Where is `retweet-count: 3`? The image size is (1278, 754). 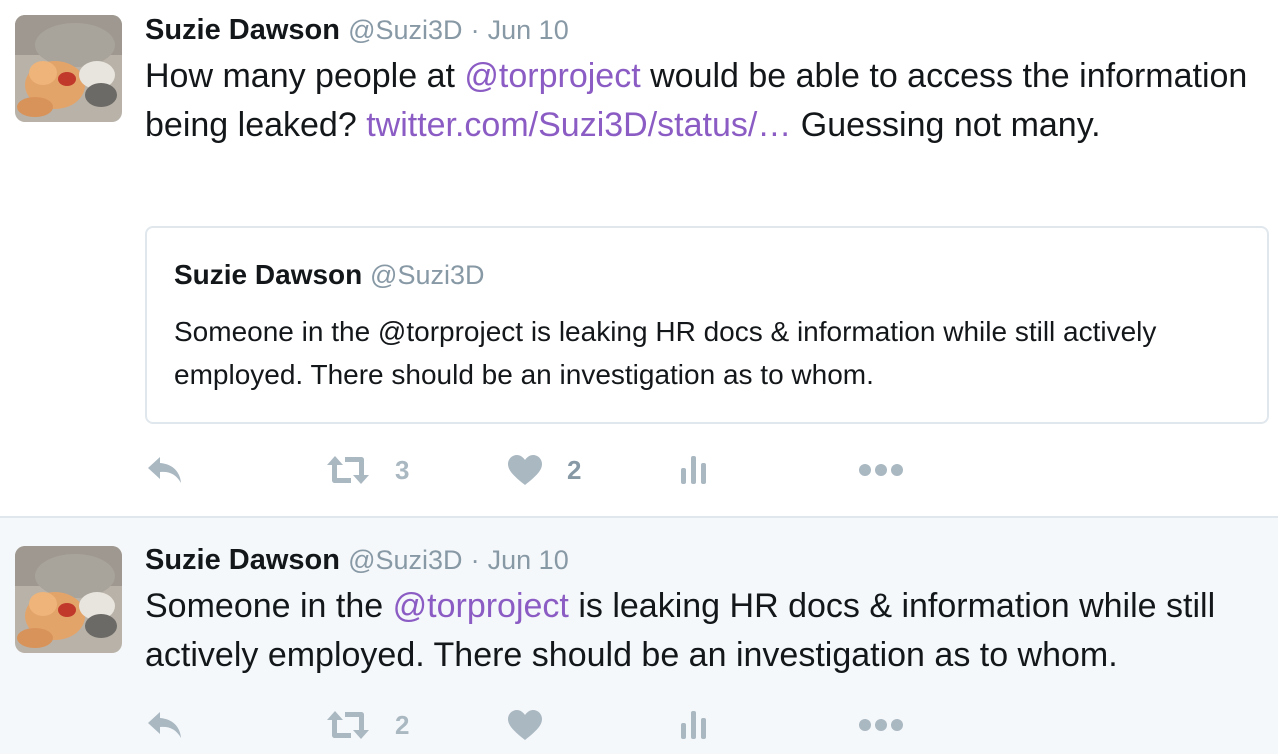
retweet-count: 3 is located at coordinates (402, 469).